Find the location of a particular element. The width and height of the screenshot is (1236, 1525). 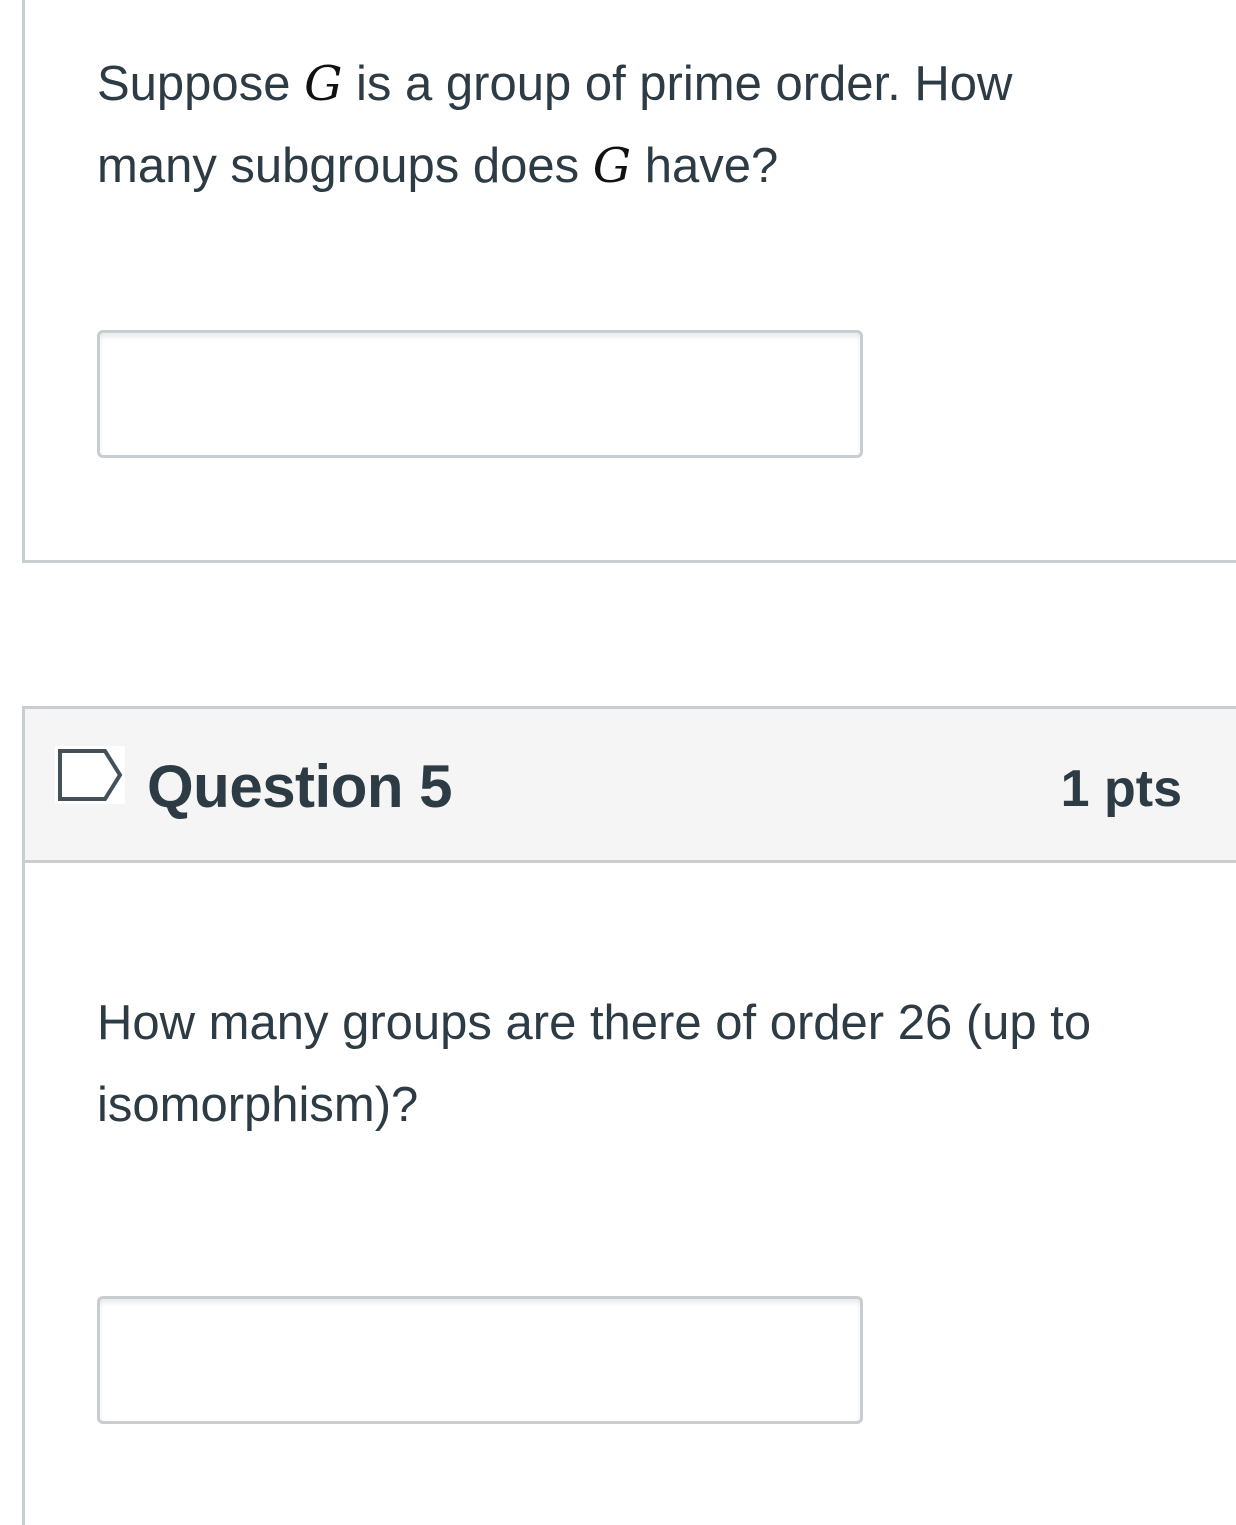

question-4-text-part1: Suppose is located at coordinates (201, 84).